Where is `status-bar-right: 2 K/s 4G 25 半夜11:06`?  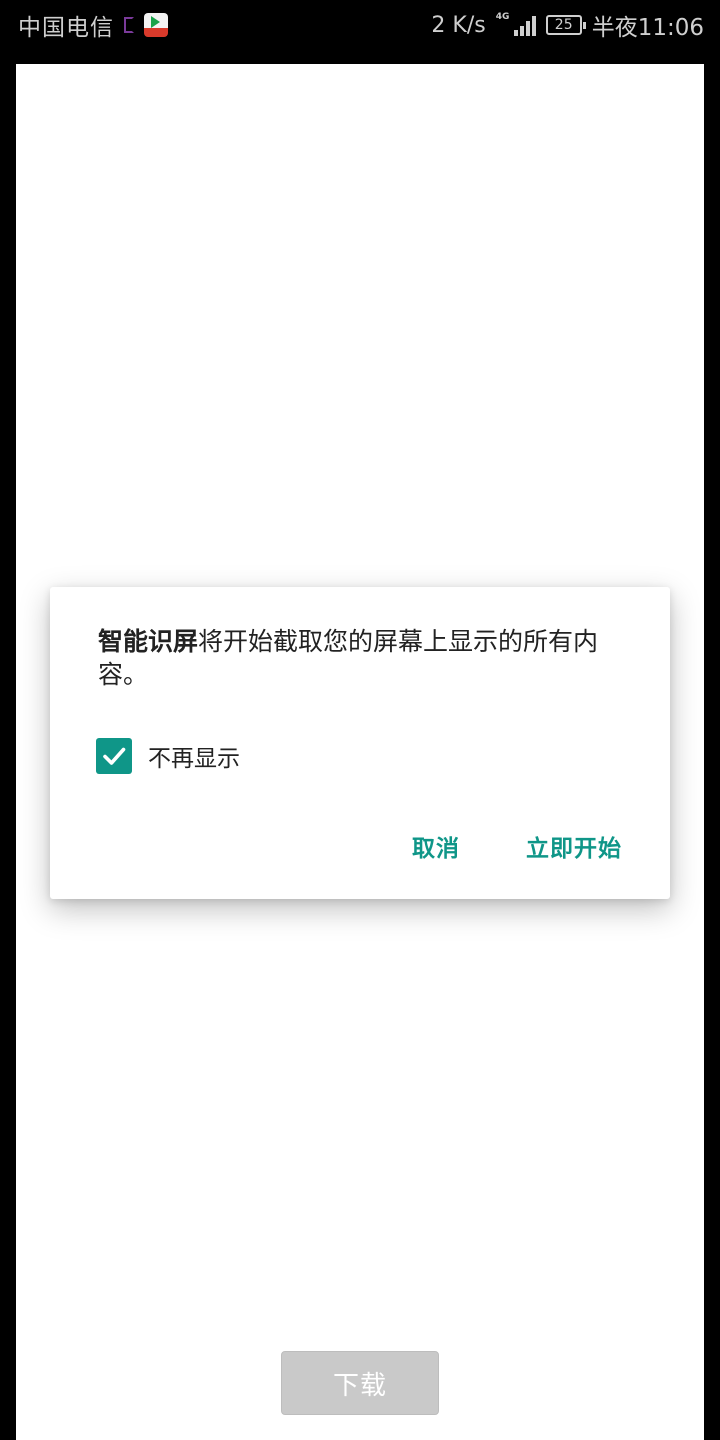 status-bar-right: 2 K/s 4G 25 半夜11:06 is located at coordinates (567, 25).